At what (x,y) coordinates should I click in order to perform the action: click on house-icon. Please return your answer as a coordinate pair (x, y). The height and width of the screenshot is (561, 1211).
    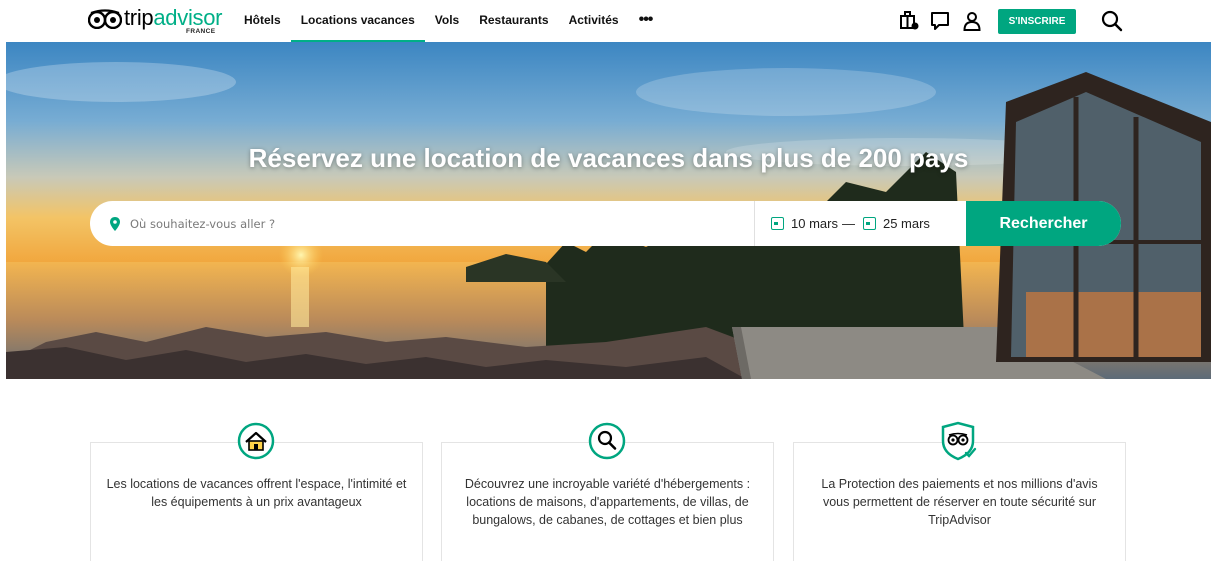
    Looking at the image, I should click on (256, 441).